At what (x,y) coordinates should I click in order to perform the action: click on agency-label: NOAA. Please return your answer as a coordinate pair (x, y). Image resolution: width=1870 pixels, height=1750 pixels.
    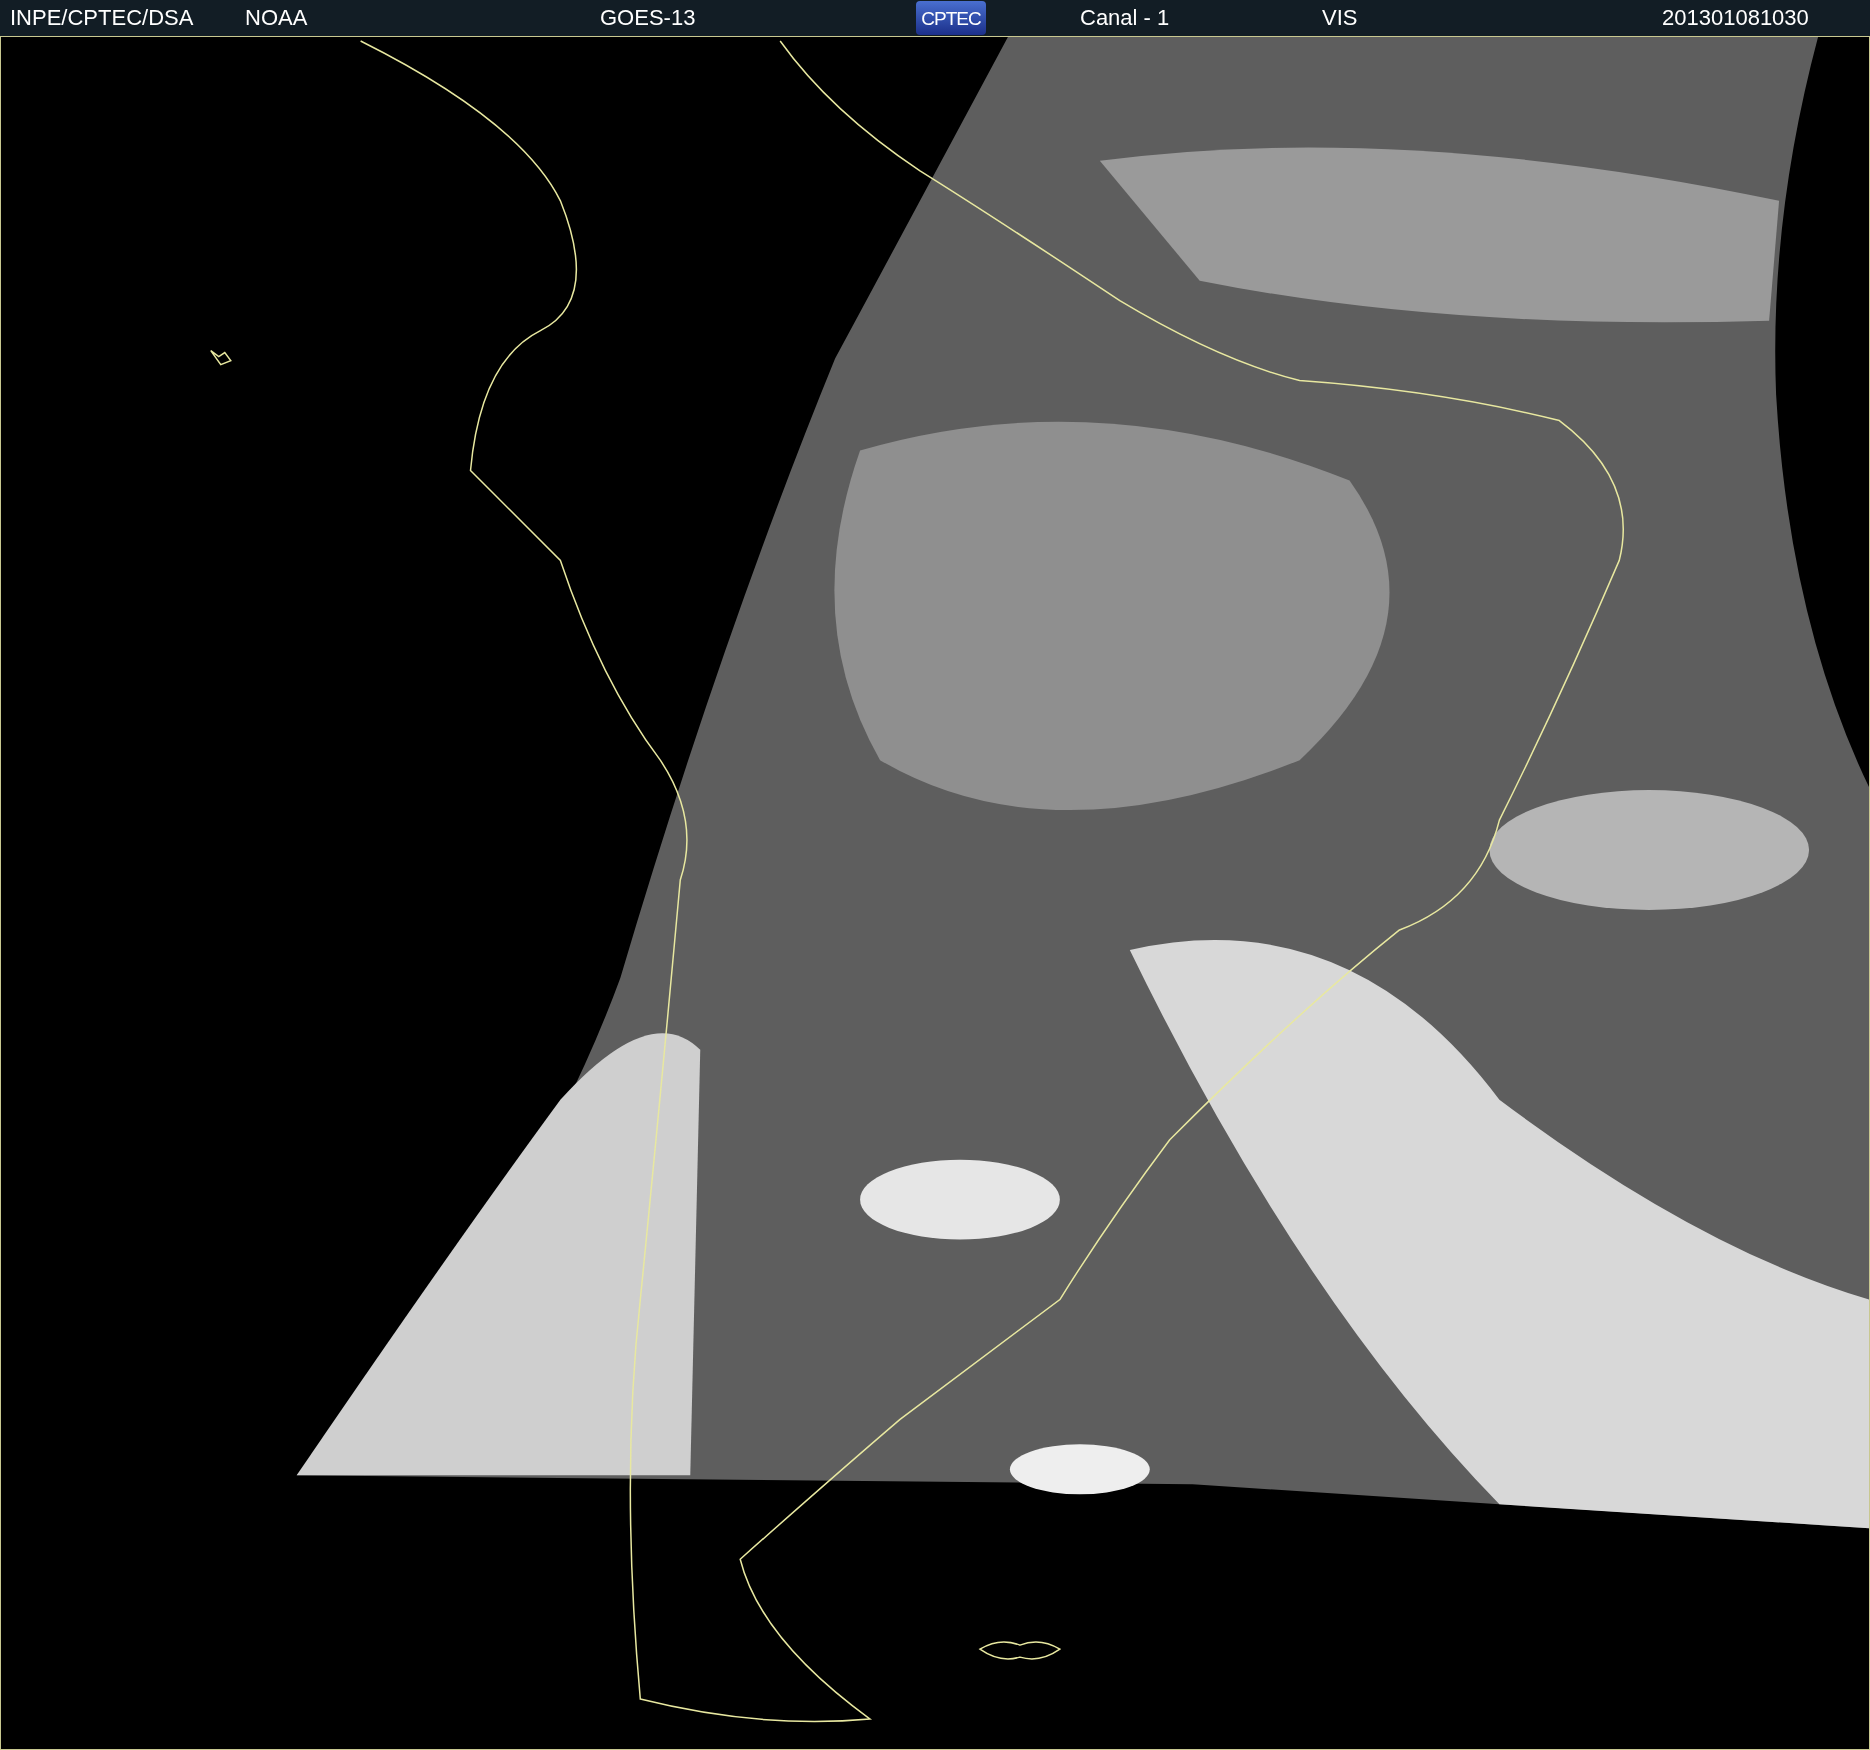
    Looking at the image, I should click on (277, 18).